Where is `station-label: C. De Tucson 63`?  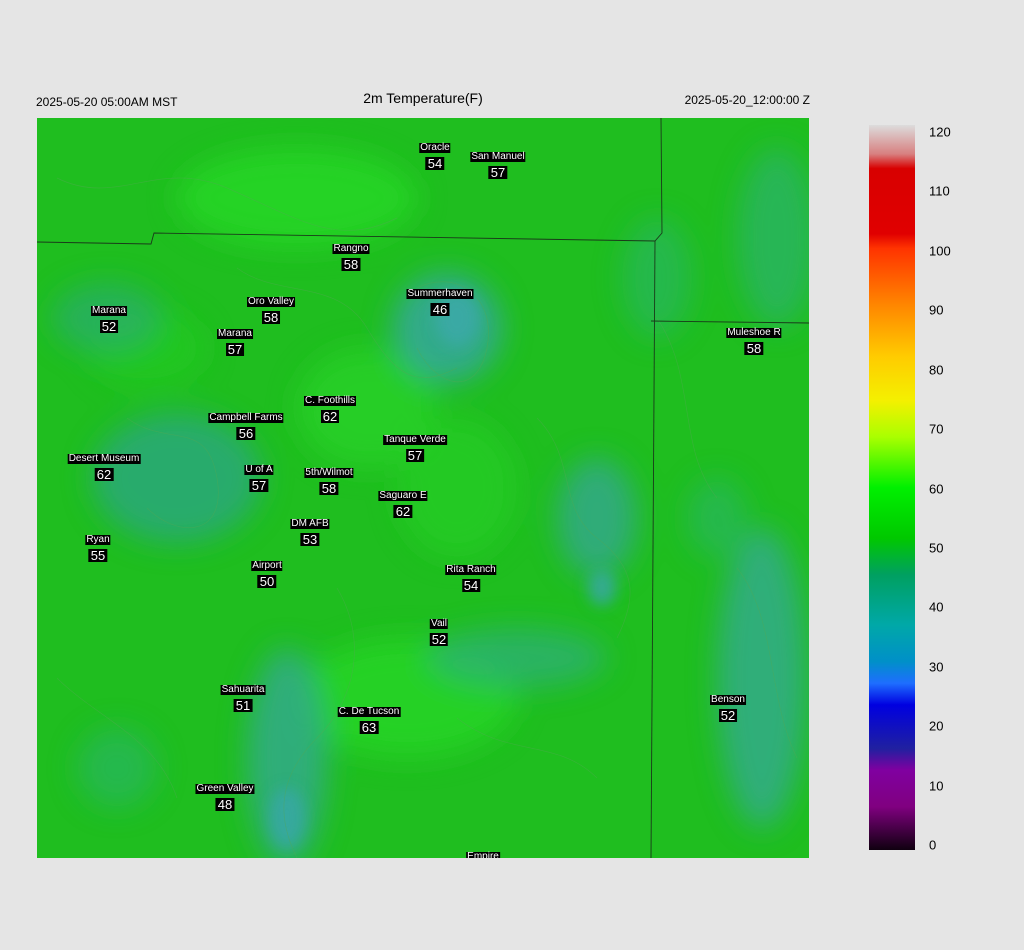
station-label: C. De Tucson 63 is located at coordinates (369, 718).